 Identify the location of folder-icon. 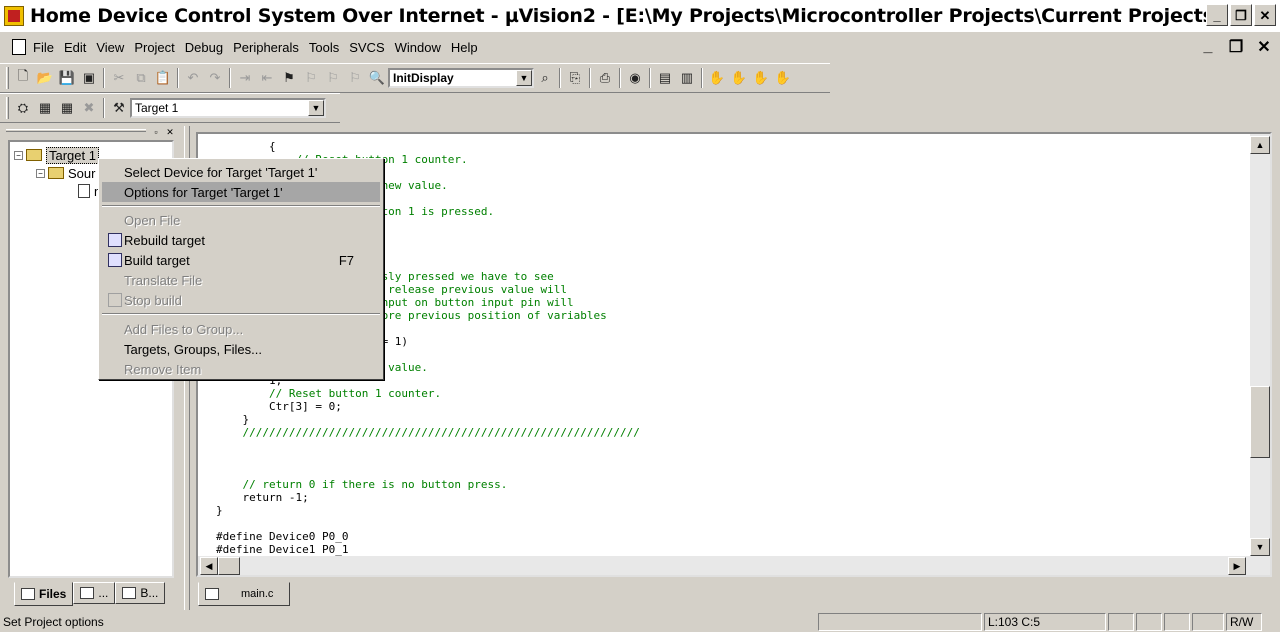
(56, 173).